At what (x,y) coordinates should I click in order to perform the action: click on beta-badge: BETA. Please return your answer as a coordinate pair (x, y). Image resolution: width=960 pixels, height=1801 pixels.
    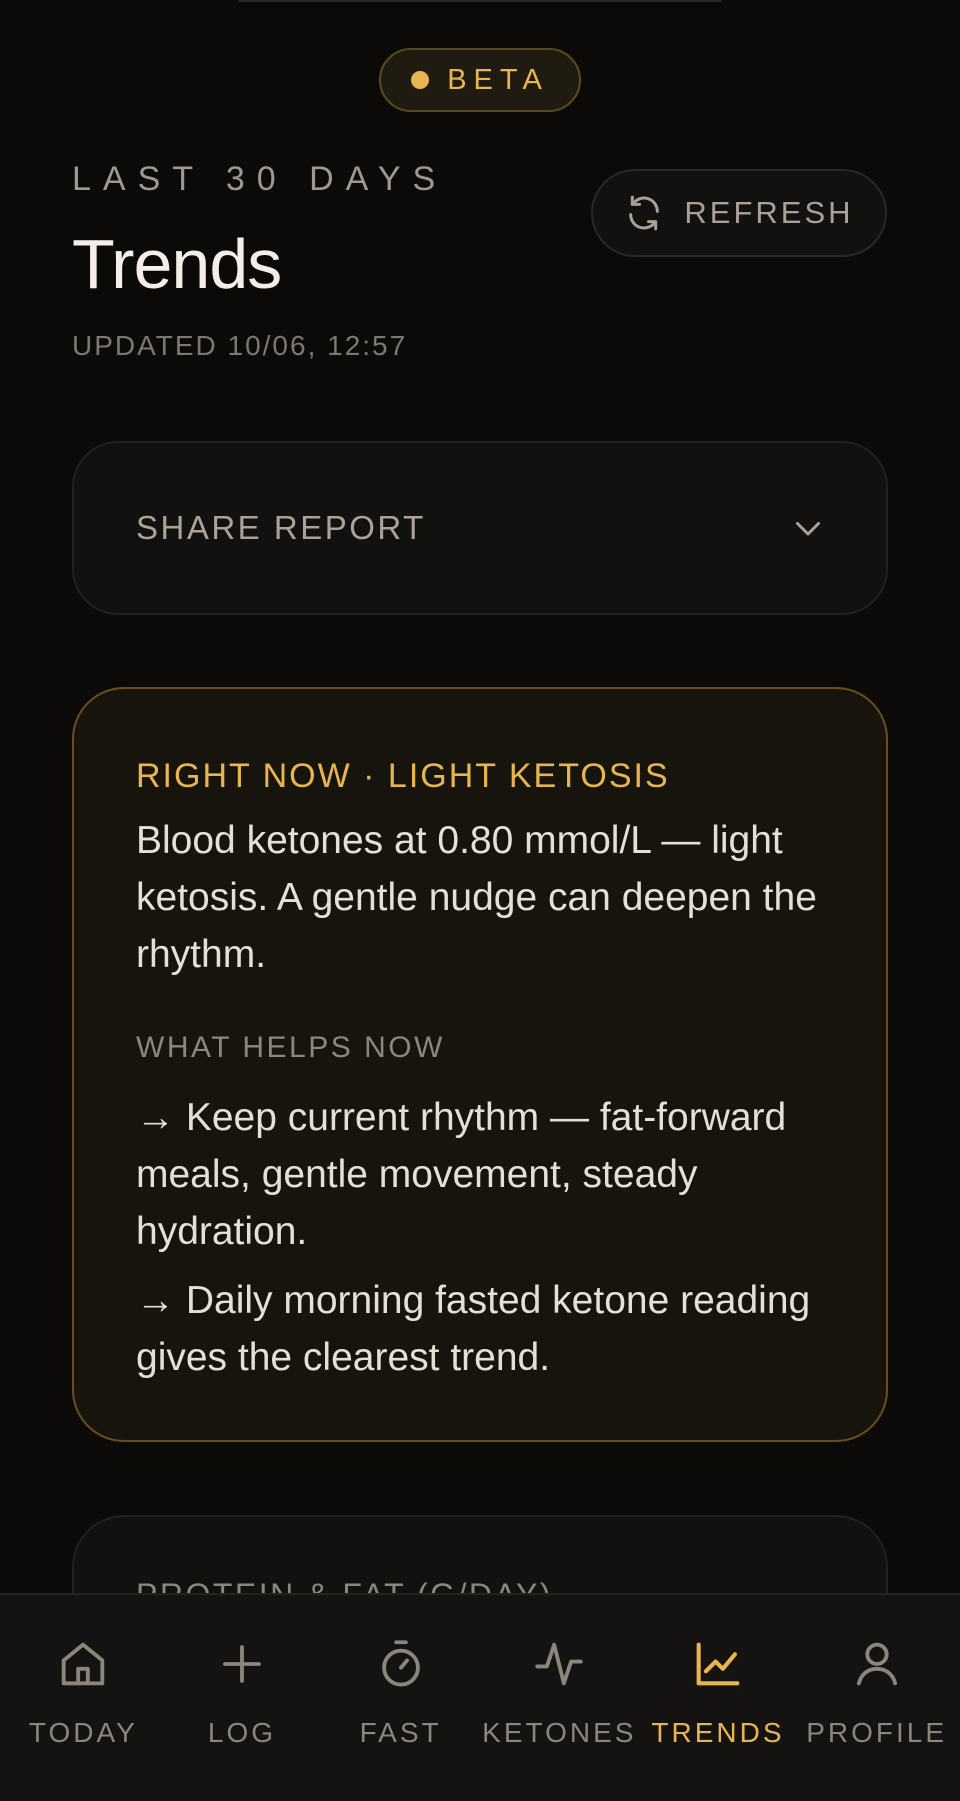
    Looking at the image, I should click on (480, 80).